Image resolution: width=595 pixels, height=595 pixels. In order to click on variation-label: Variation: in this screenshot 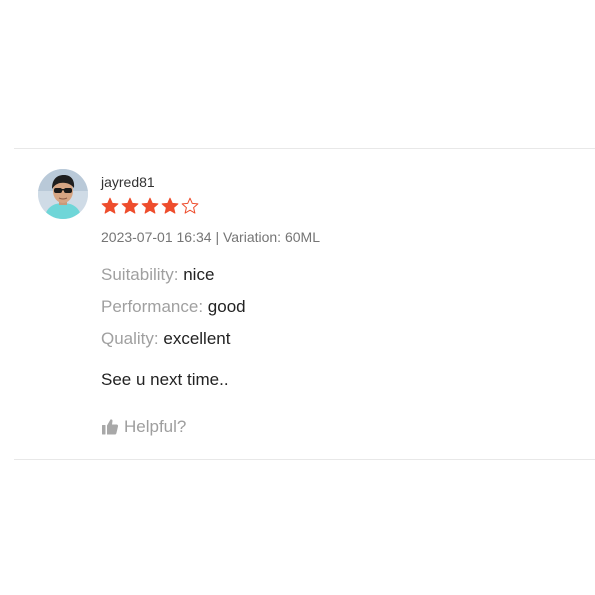, I will do `click(252, 237)`.